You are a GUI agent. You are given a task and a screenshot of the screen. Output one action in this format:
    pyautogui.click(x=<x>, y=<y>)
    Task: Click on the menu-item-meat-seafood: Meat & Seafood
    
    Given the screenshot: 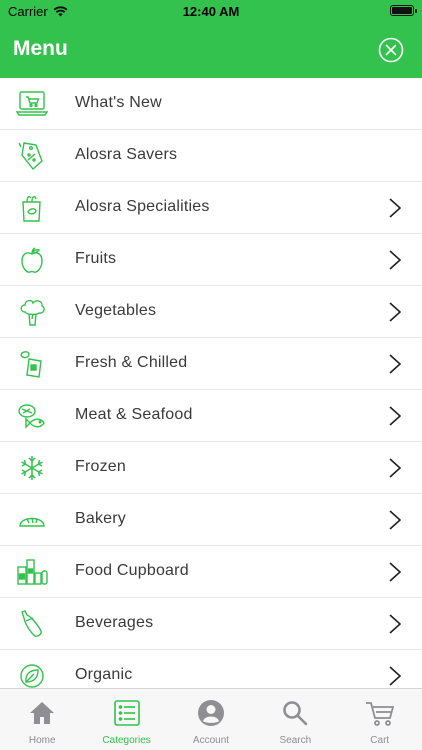 What is the action you would take?
    pyautogui.click(x=211, y=416)
    